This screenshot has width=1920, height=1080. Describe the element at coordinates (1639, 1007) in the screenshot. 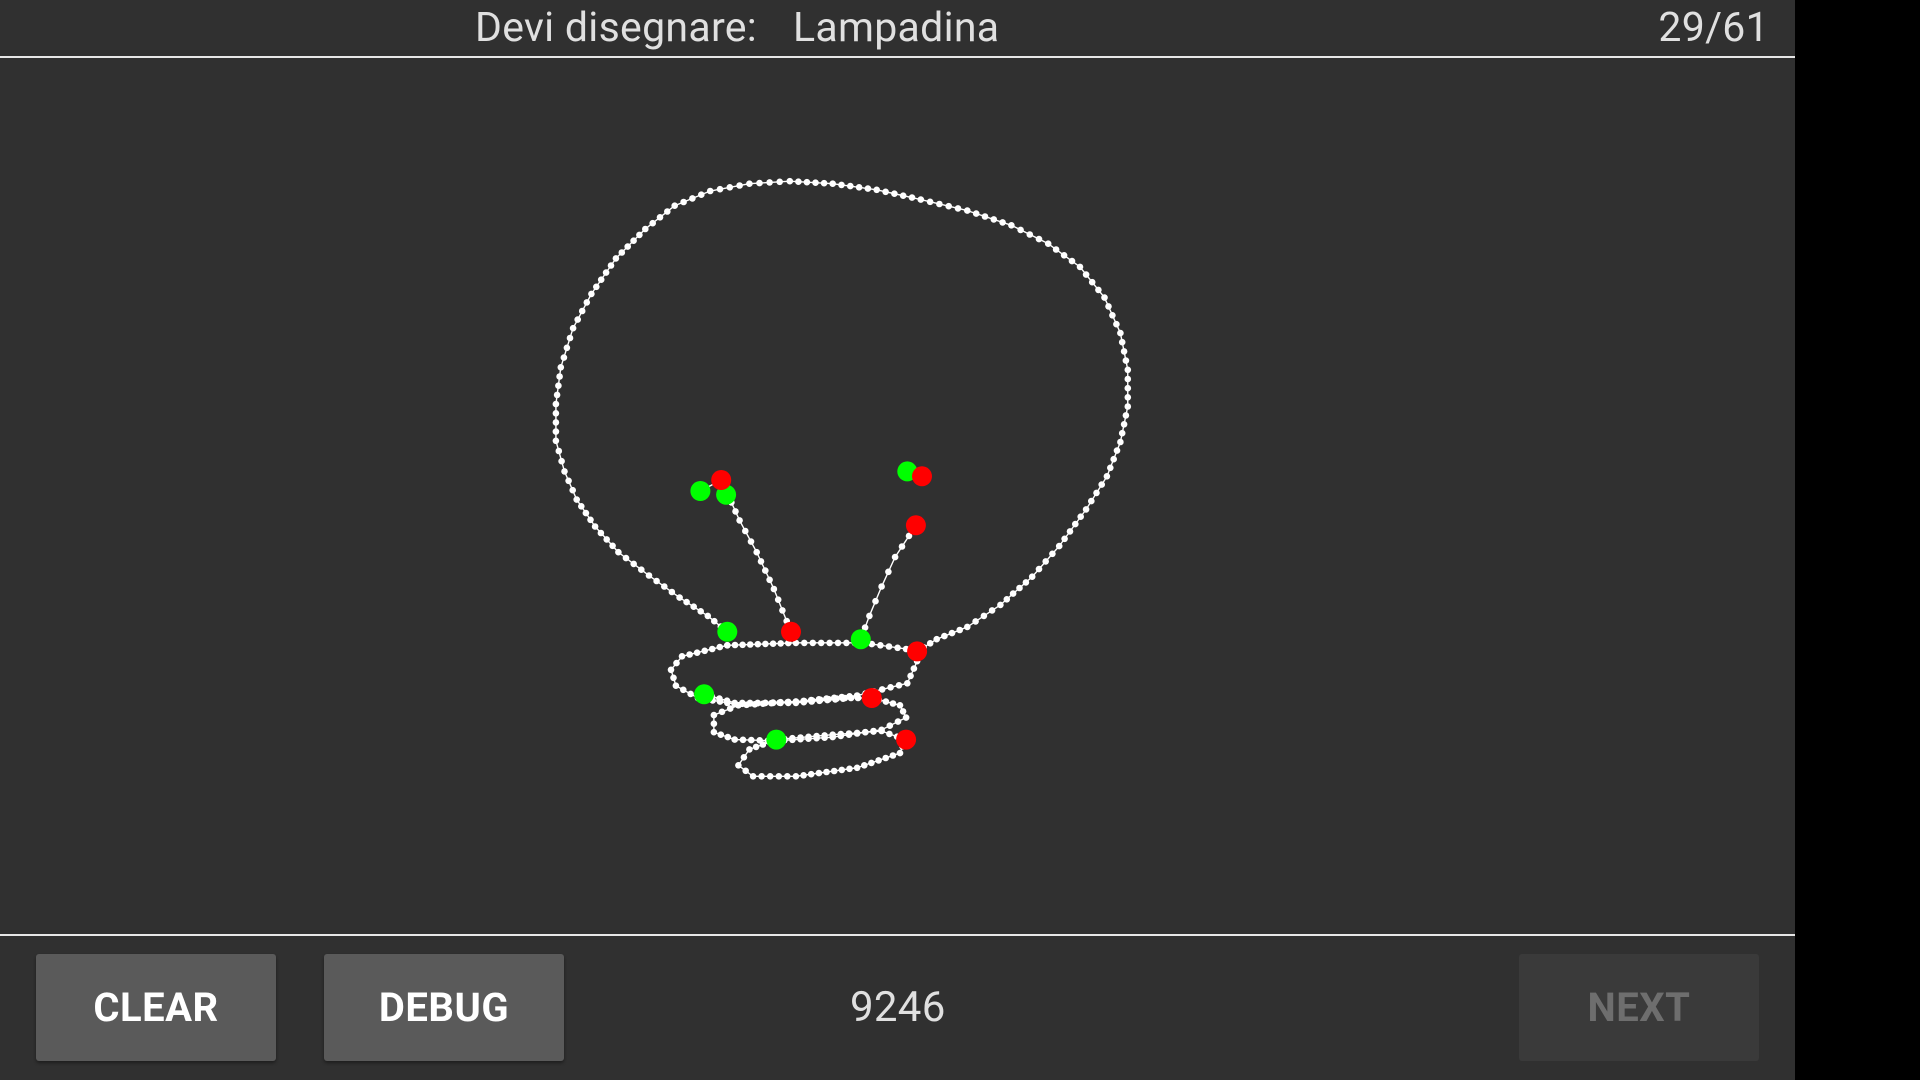

I see `next-button: NEXT` at that location.